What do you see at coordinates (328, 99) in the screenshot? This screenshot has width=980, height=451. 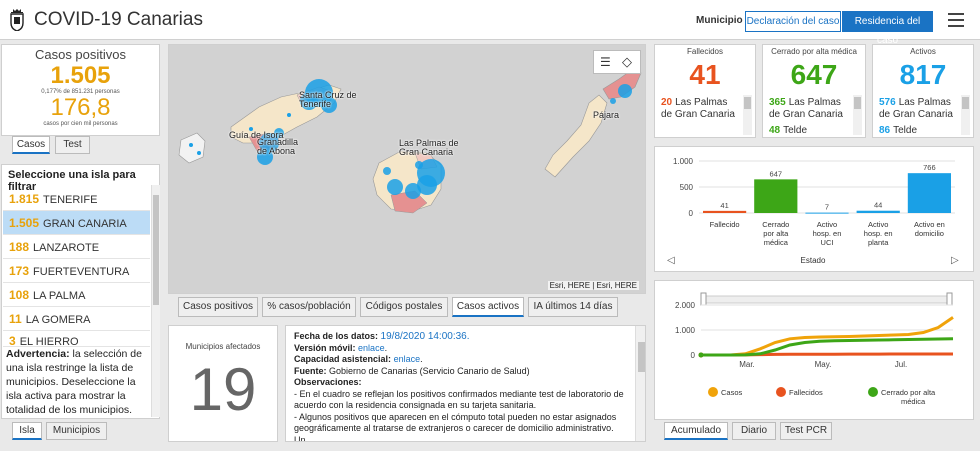 I see `map-label-santa-cruz: Santa Cruz de Tenerife` at bounding box center [328, 99].